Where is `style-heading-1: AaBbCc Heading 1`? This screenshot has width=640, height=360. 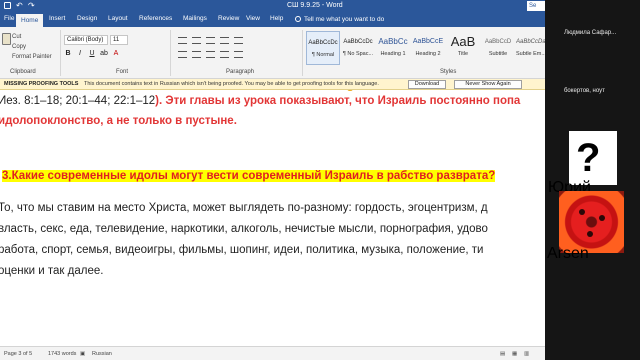 style-heading-1: AaBbCc Heading 1 is located at coordinates (393, 48).